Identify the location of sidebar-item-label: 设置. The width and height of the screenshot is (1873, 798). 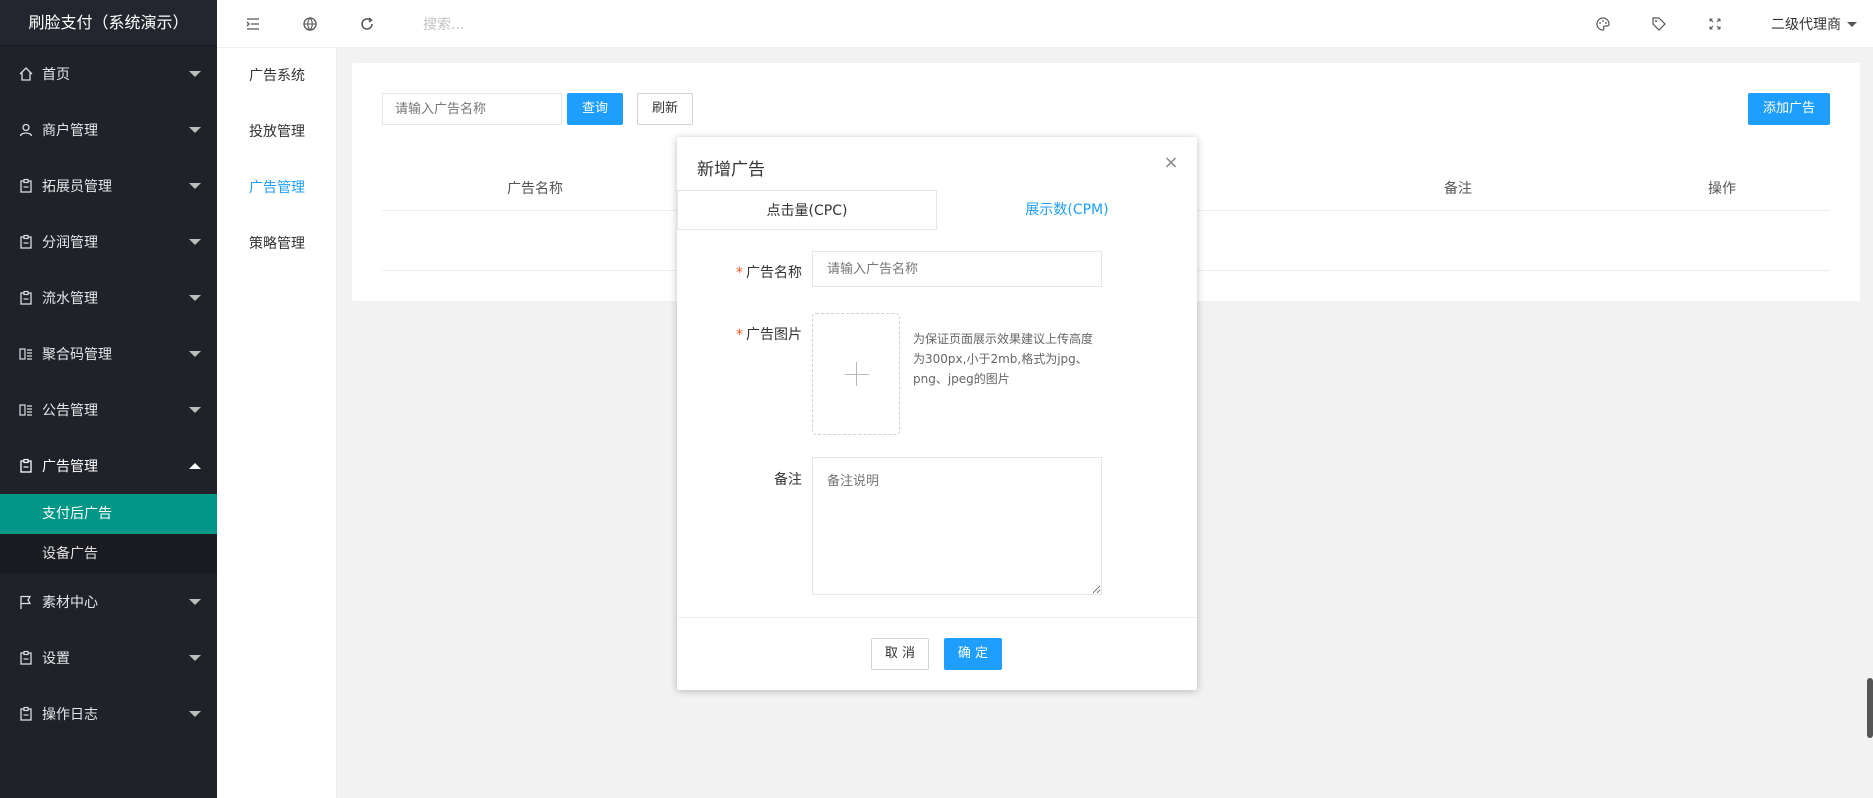
(56, 659).